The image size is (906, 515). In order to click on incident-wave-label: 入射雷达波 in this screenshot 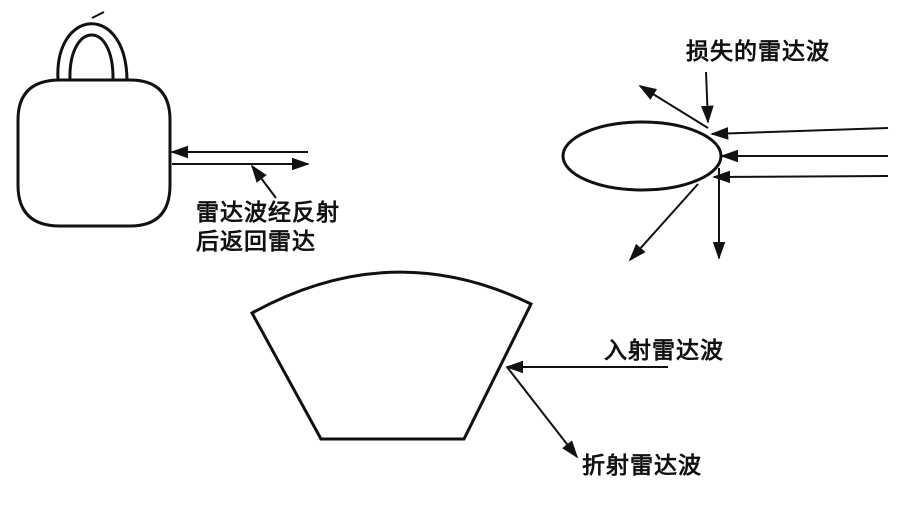, I will do `click(664, 351)`.